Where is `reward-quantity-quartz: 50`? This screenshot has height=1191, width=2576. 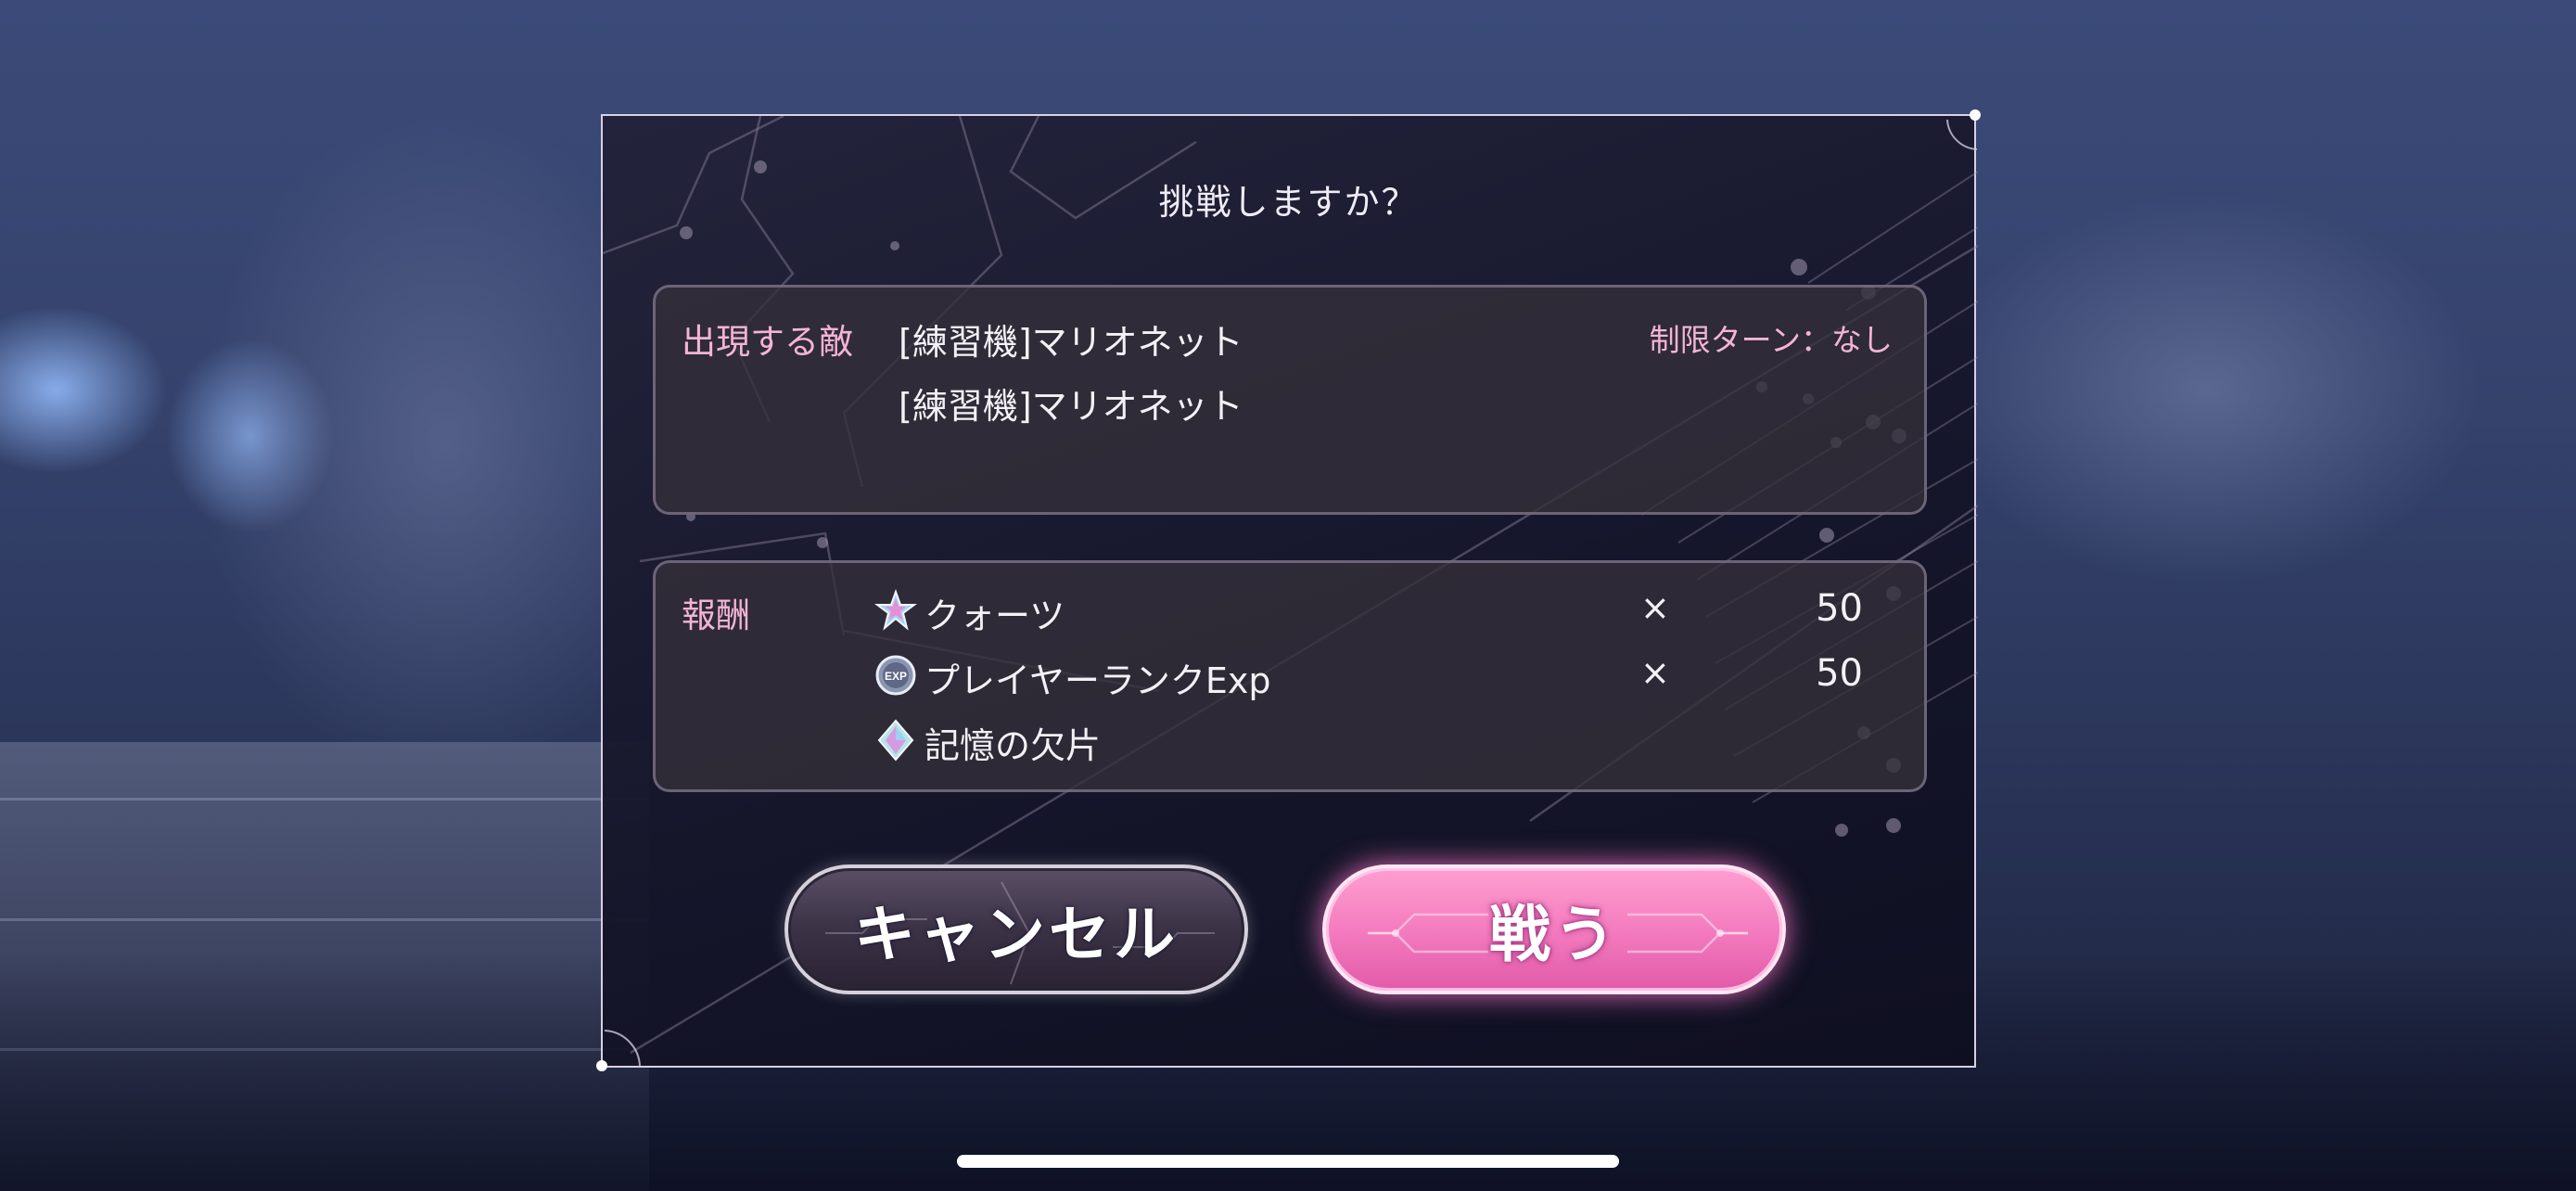
reward-quantity-quartz: 50 is located at coordinates (1840, 608).